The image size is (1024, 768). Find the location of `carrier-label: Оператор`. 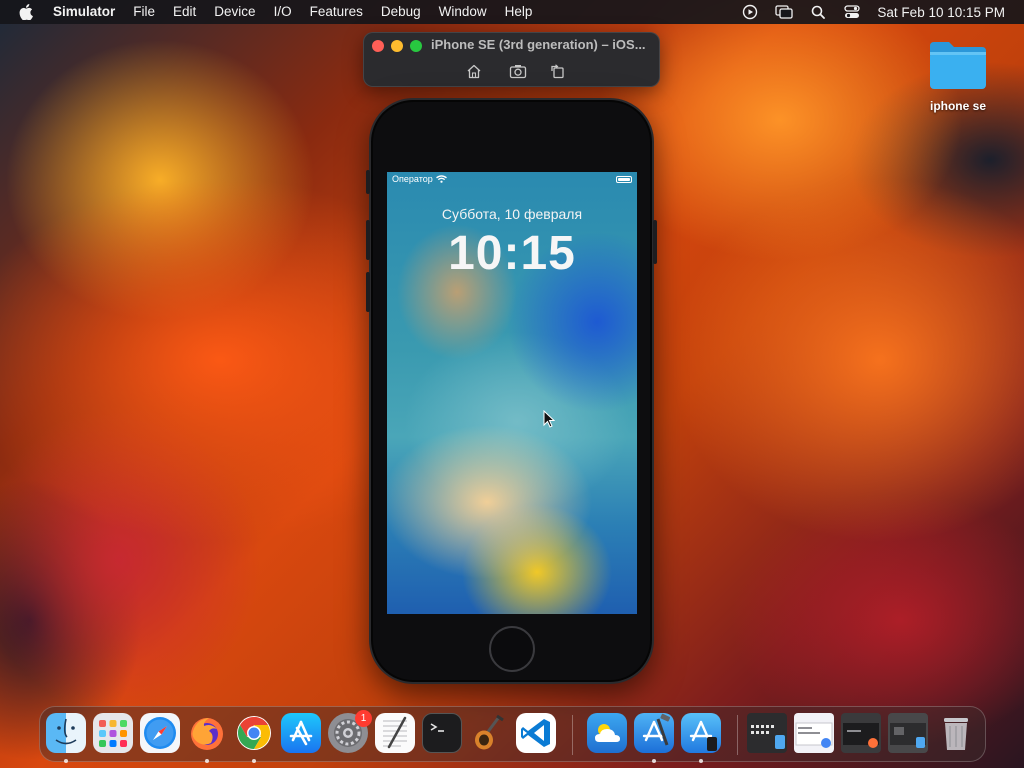

carrier-label: Оператор is located at coordinates (412, 179).